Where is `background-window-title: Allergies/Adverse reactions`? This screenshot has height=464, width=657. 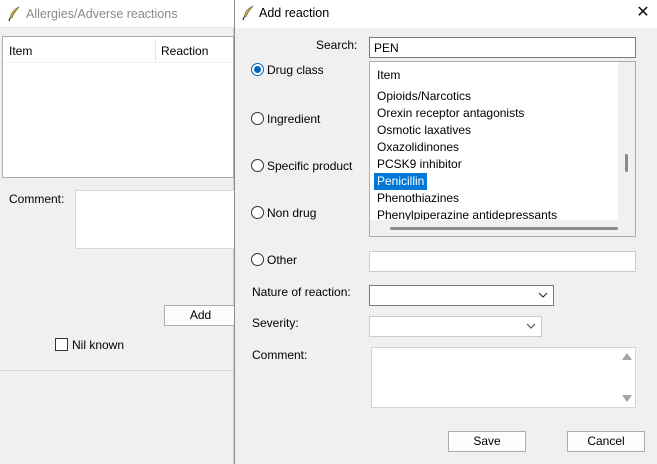
background-window-title: Allergies/Adverse reactions is located at coordinates (102, 14).